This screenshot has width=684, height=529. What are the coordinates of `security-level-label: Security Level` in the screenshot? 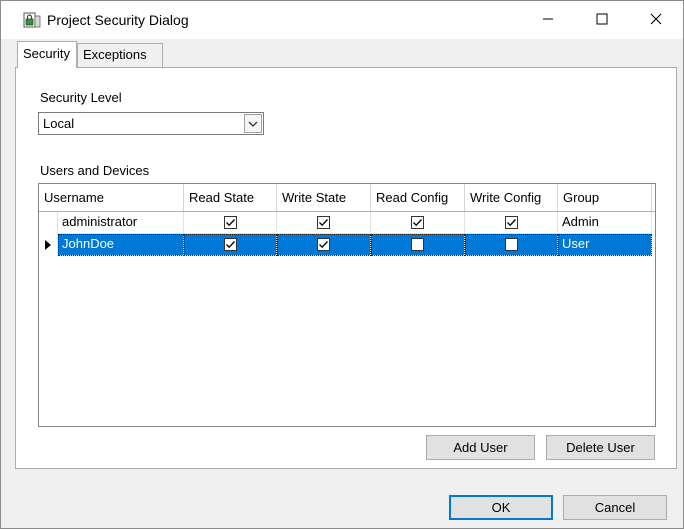 It's located at (81, 97).